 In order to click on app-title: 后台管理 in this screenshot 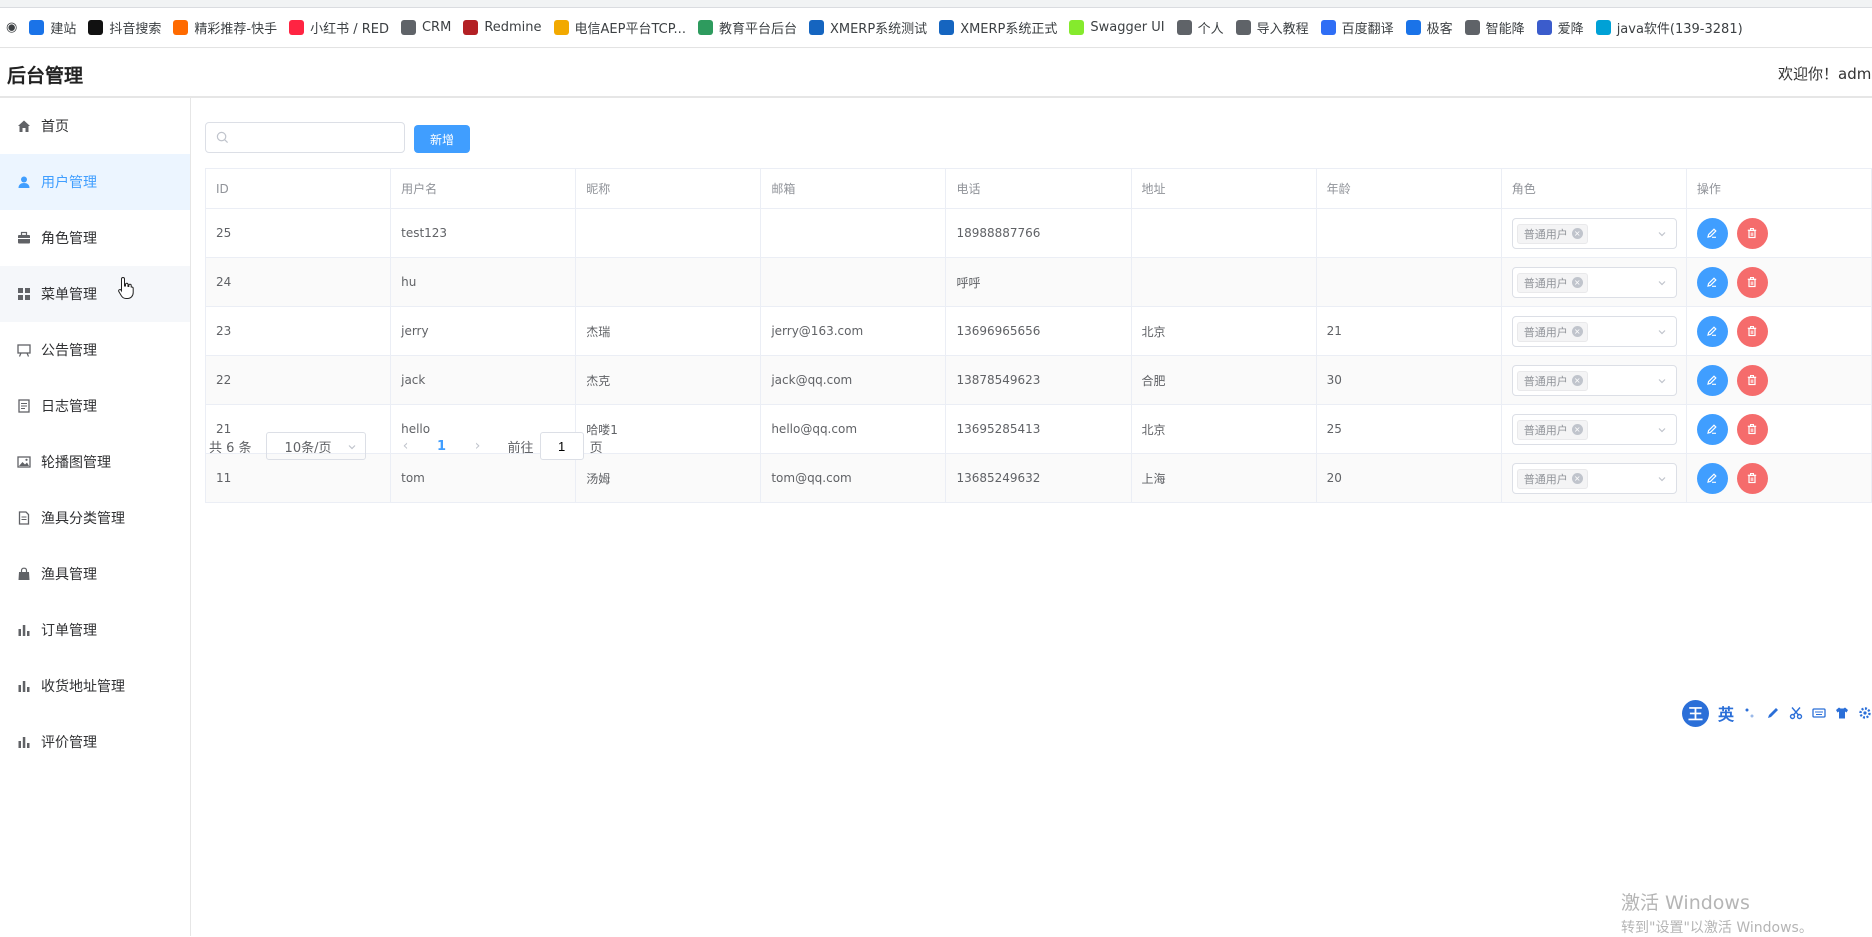, I will do `click(45, 76)`.